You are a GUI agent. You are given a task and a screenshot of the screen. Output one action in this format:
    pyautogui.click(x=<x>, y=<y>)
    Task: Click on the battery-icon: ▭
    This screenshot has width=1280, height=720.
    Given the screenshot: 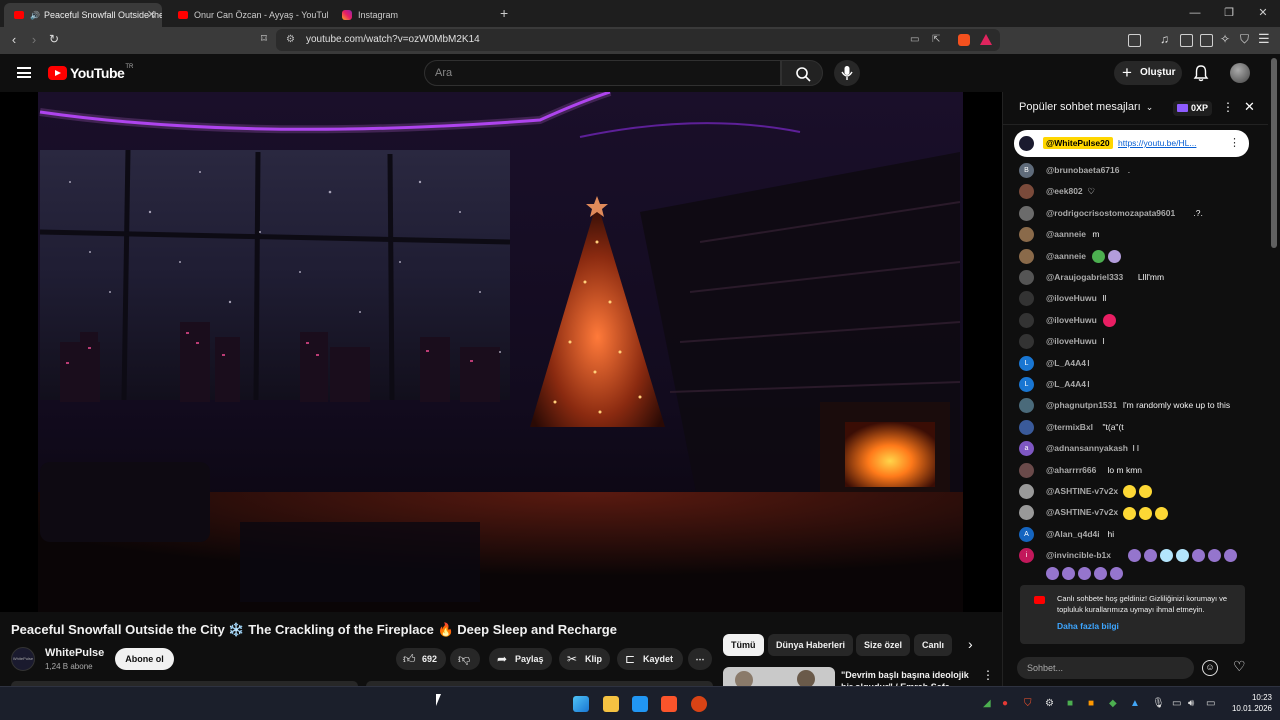 What is the action you would take?
    pyautogui.click(x=1210, y=703)
    